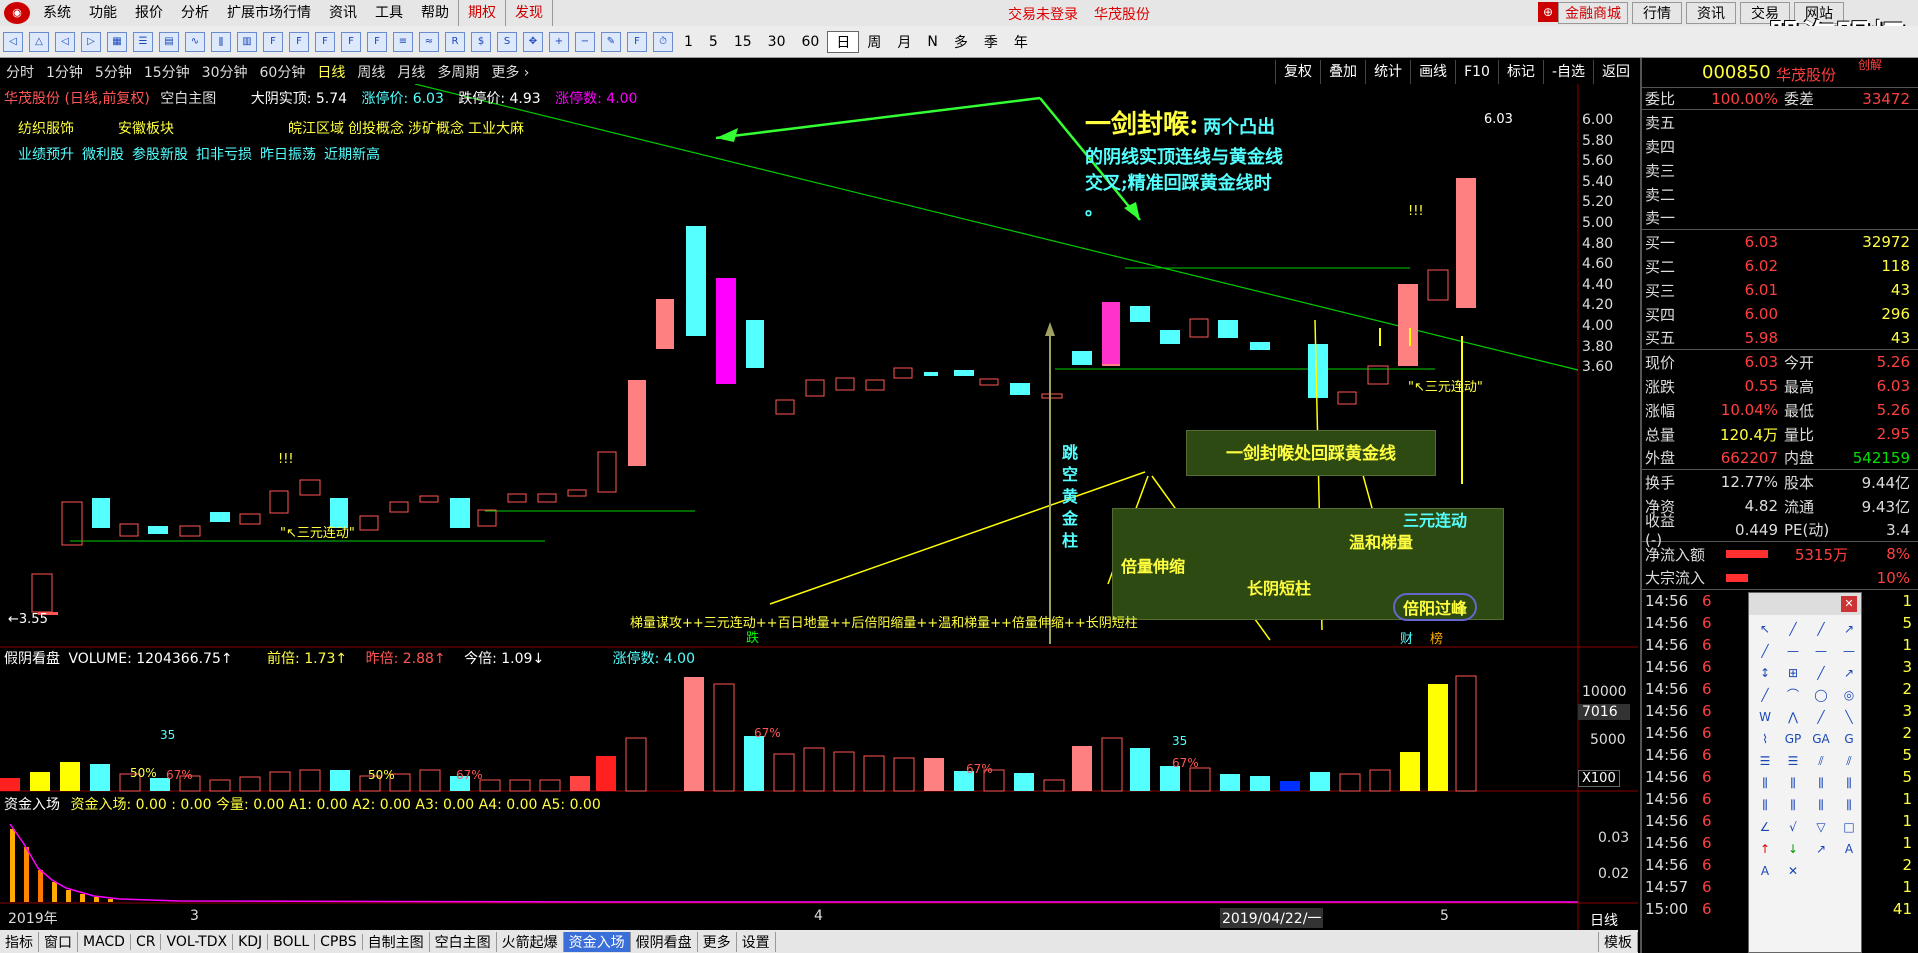 This screenshot has height=953, width=1918. I want to click on delete-tool-icon: ✕, so click(1793, 871).